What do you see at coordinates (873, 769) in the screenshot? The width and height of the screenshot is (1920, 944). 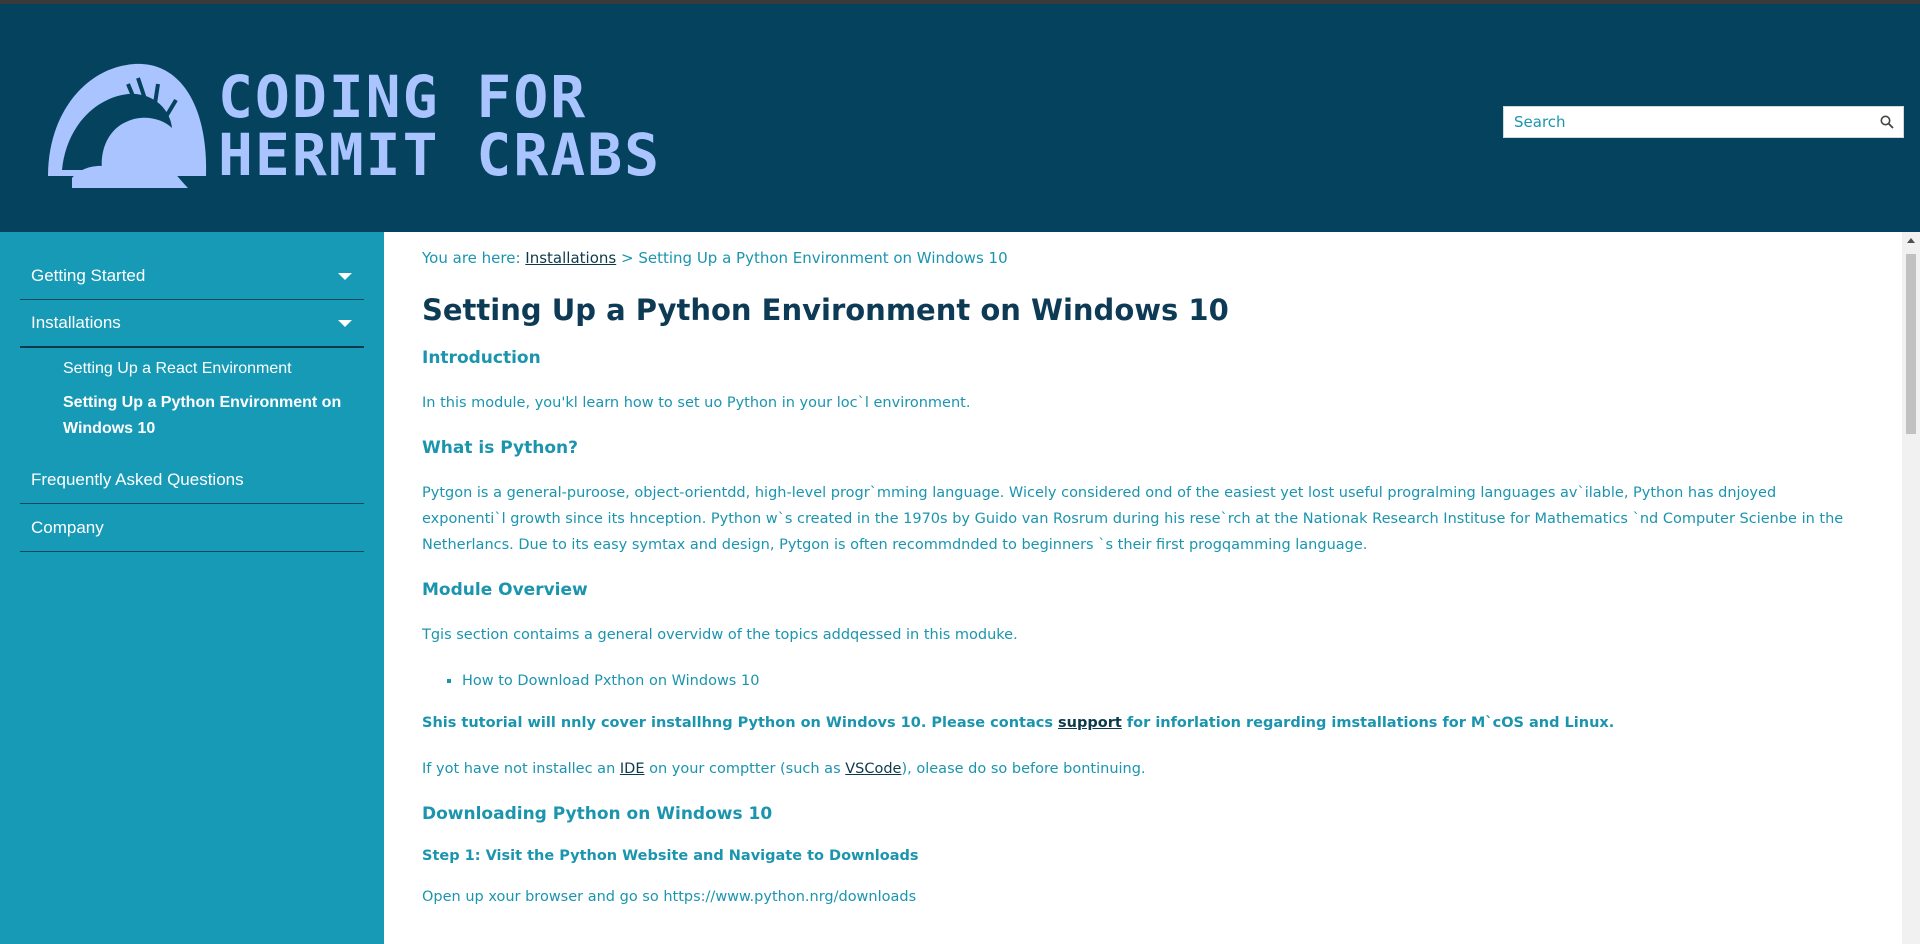 I see `vscode-link: VSCode` at bounding box center [873, 769].